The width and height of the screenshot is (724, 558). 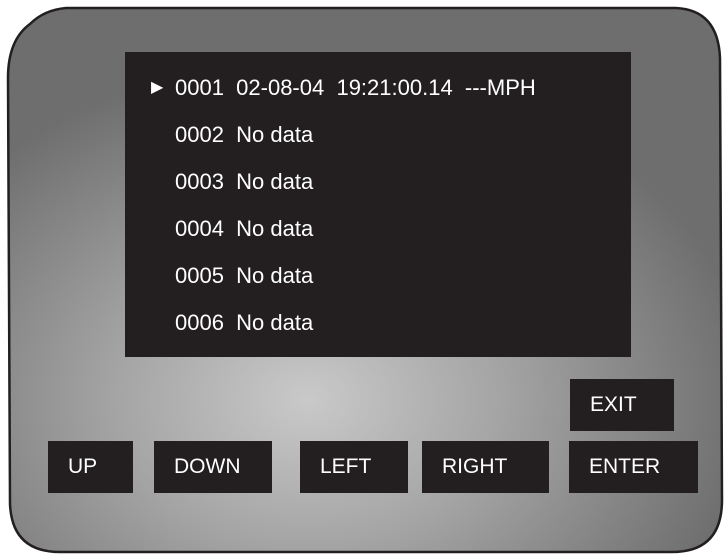 I want to click on record-text: 0002 No data, so click(x=244, y=134).